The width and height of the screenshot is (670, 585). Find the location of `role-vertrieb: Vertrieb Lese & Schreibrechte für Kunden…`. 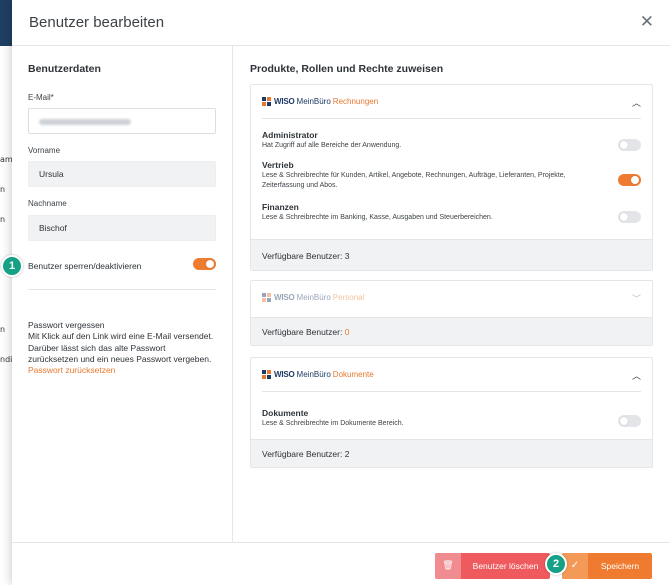

role-vertrieb: Vertrieb Lese & Schreibrechte für Kunden… is located at coordinates (414, 174).